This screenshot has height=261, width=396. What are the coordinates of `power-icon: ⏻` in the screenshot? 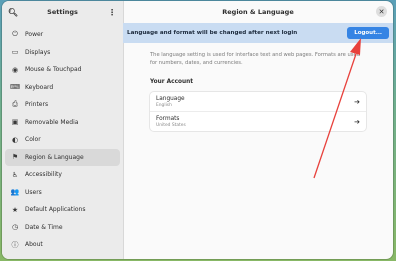 It's located at (15, 34).